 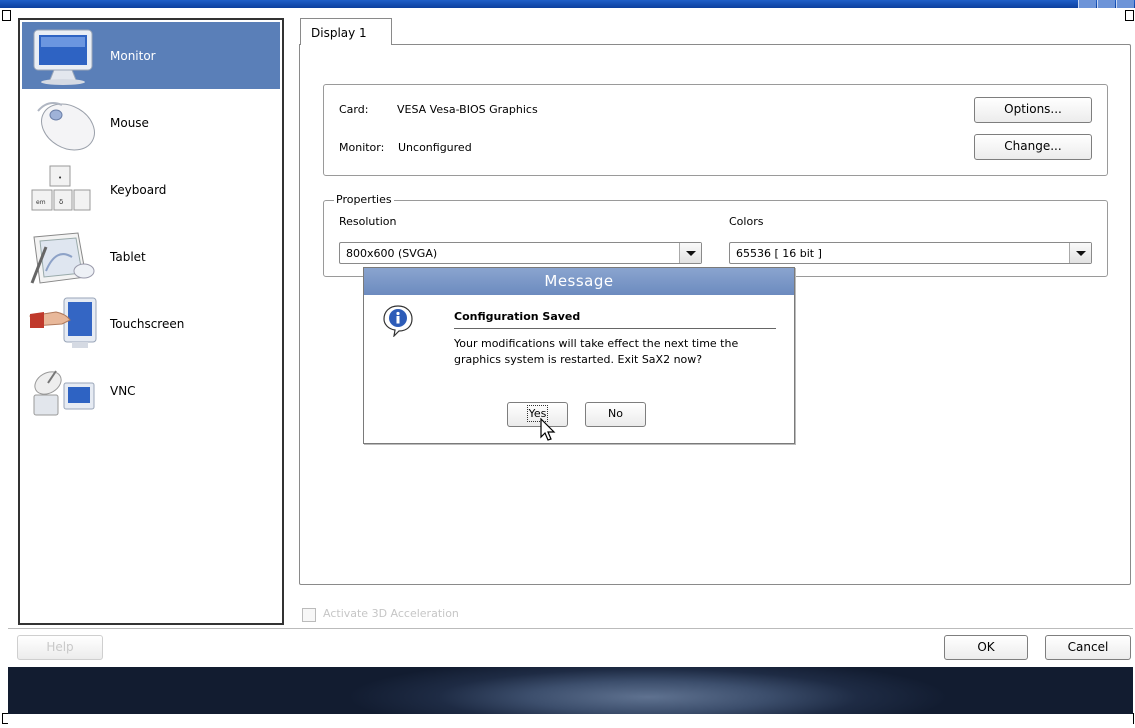 I want to click on vnc-icon, so click(x=64, y=391).